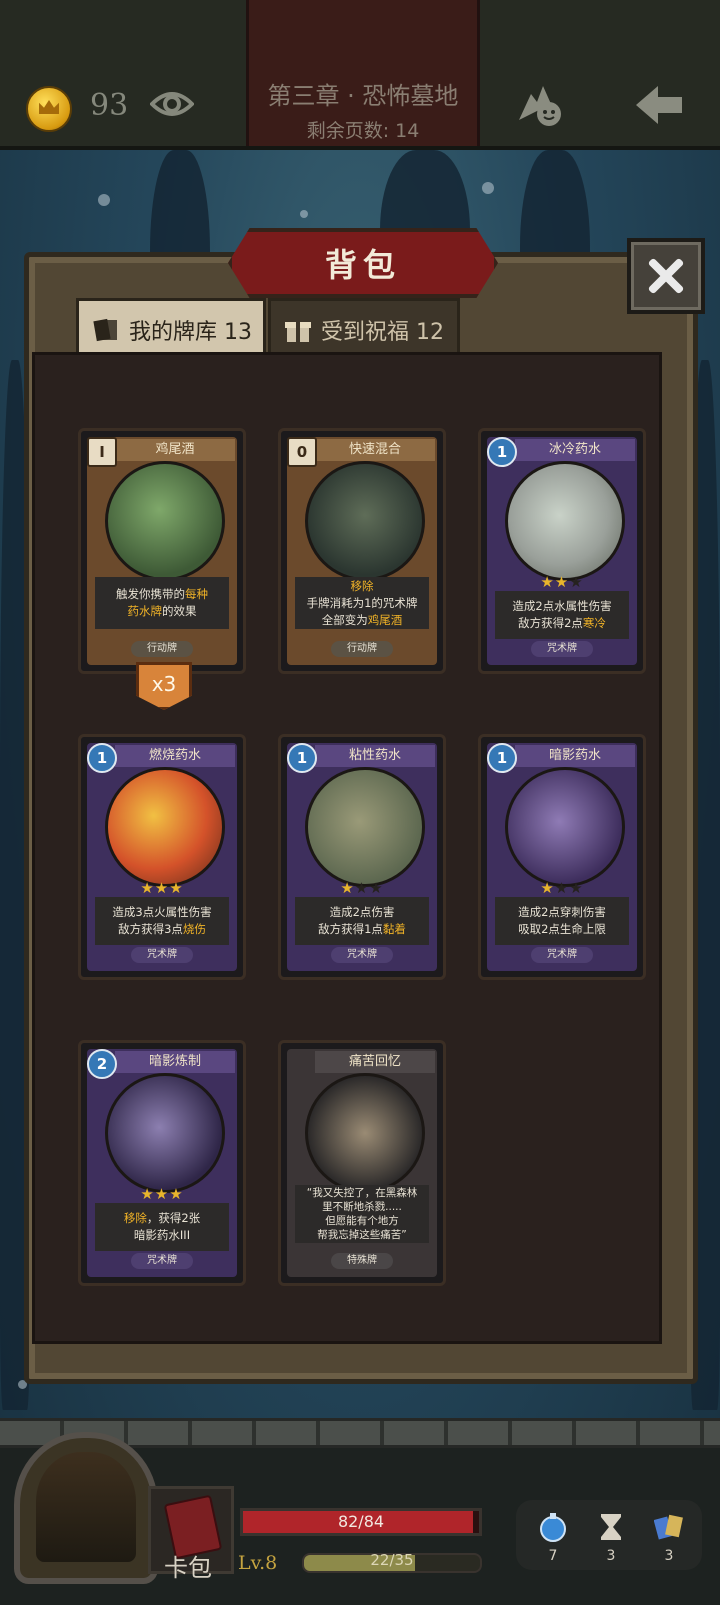 The width and height of the screenshot is (720, 1605). Describe the element at coordinates (258, 1563) in the screenshot. I see `level-label: Lv.8` at that location.